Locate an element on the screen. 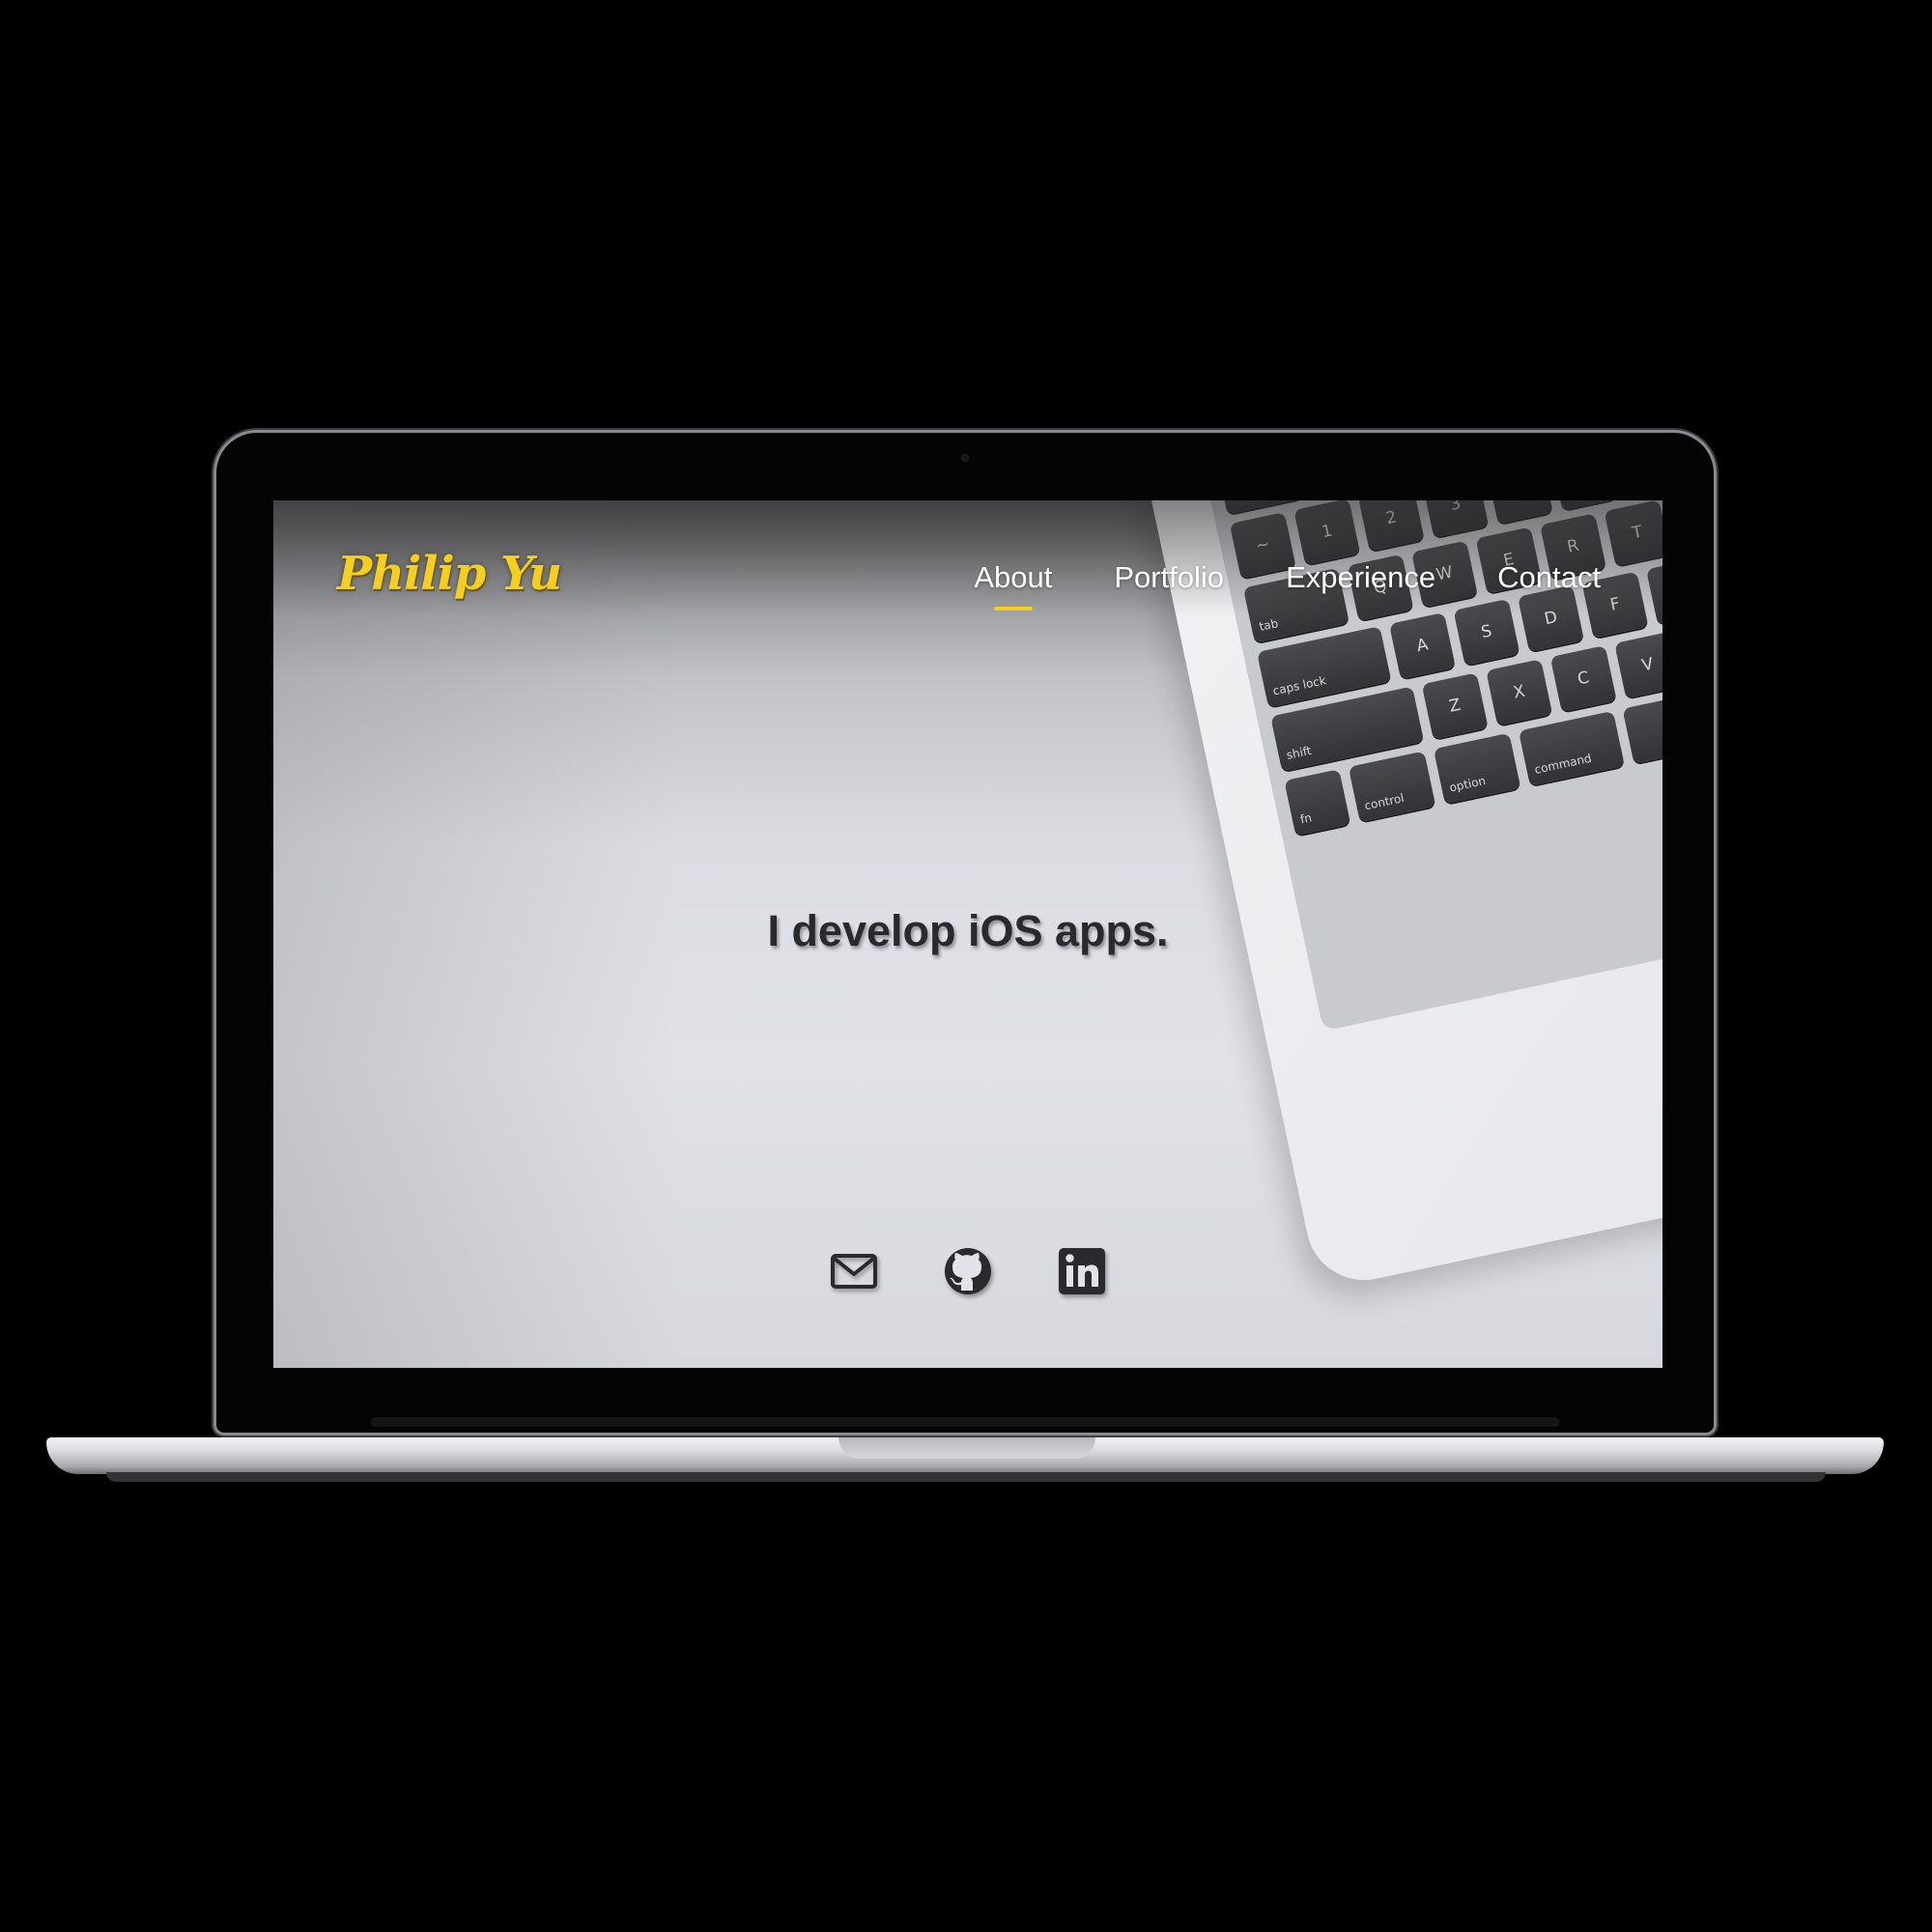 Image resolution: width=1932 pixels, height=1932 pixels. key: 3 is located at coordinates (1456, 519).